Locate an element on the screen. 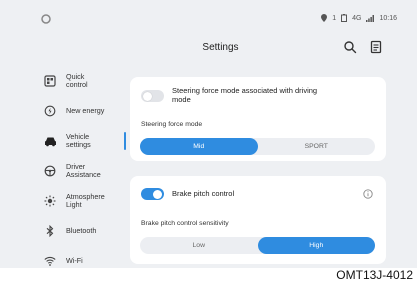 Image resolution: width=417 pixels, height=284 pixels. sidebar-item-label: Wi-Fi is located at coordinates (74, 260).